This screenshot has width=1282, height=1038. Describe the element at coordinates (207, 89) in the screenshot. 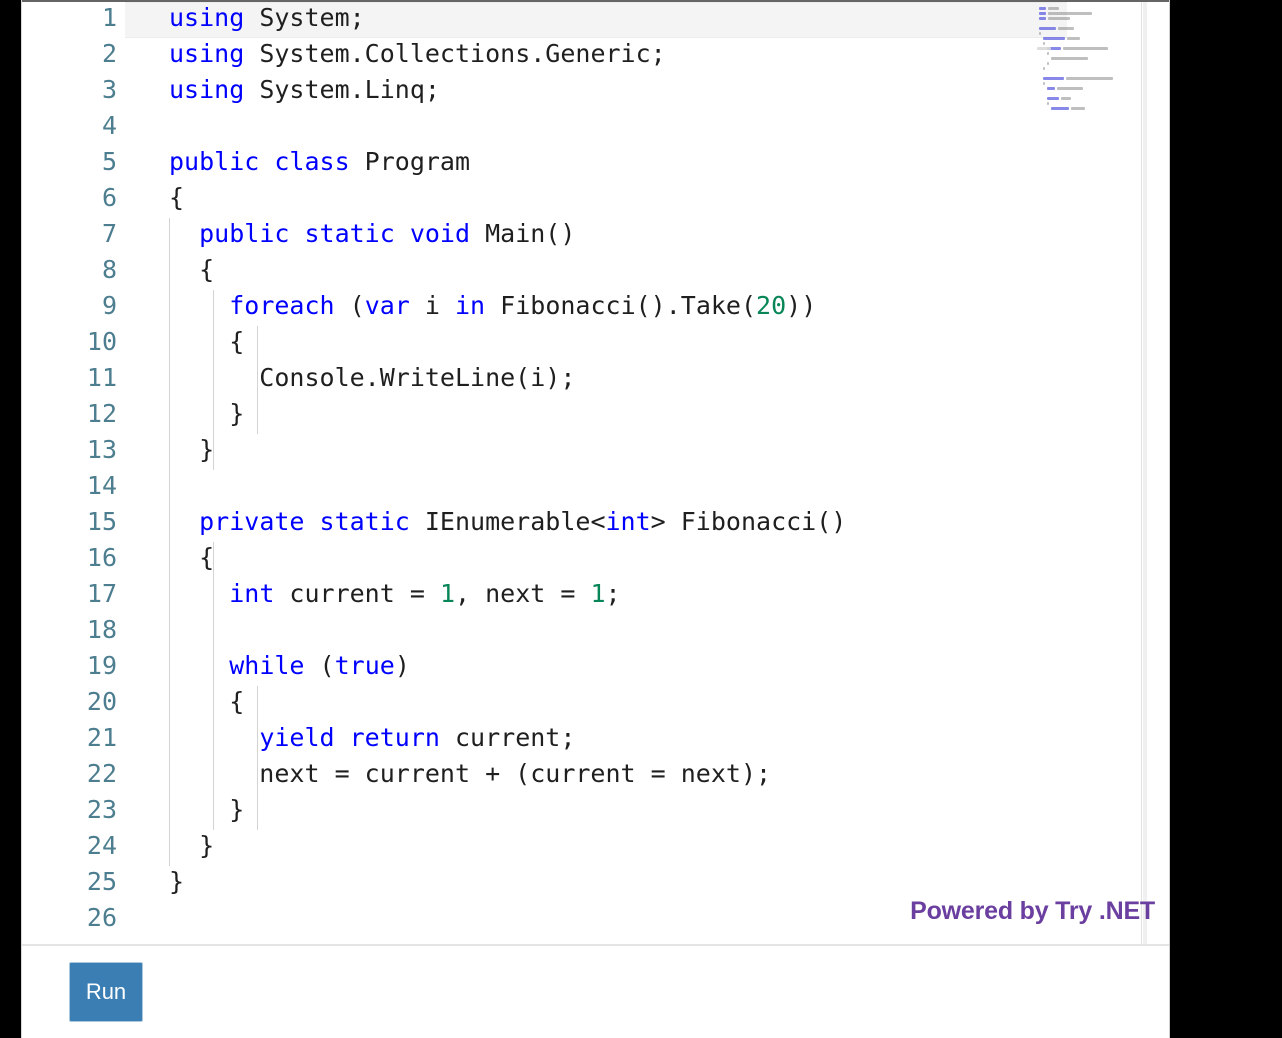

I see `code-token: using` at that location.